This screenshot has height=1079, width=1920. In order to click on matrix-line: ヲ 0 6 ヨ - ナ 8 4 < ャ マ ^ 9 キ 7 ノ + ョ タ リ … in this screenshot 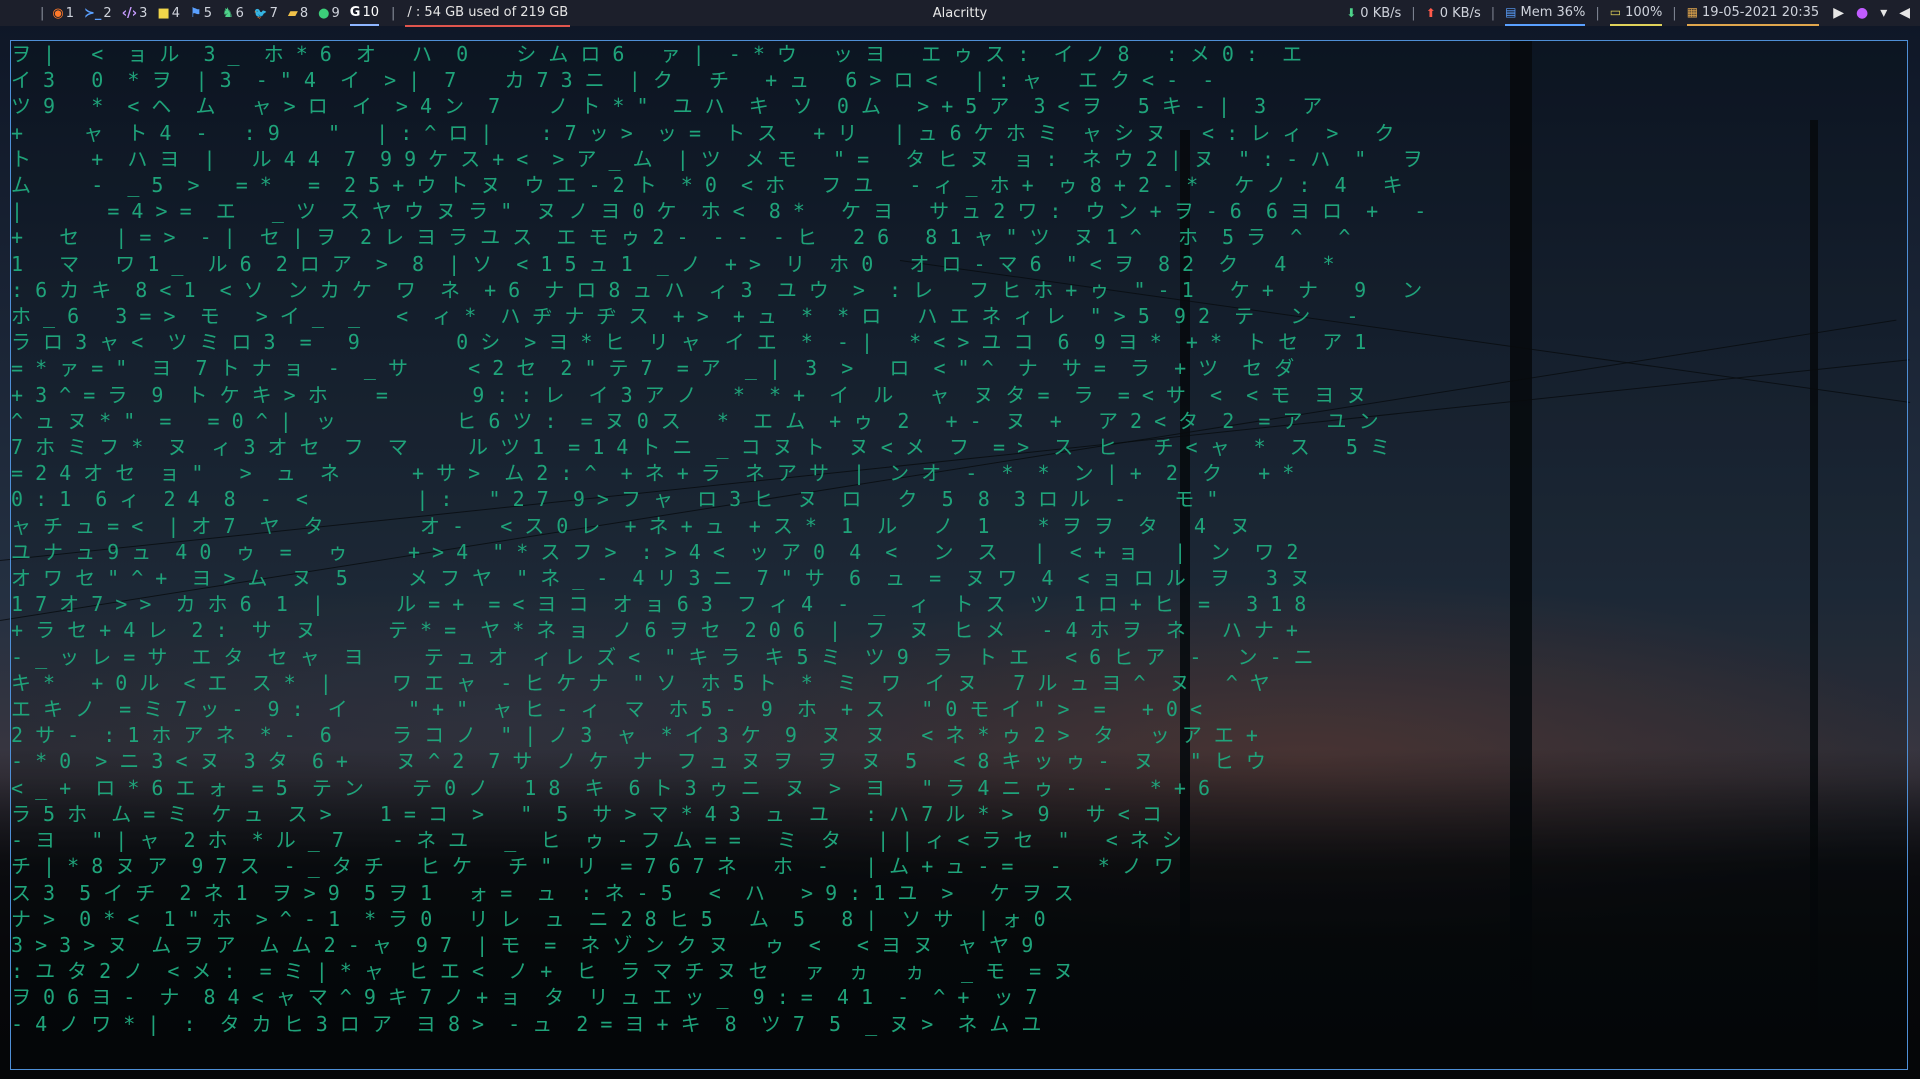, I will do `click(524, 997)`.